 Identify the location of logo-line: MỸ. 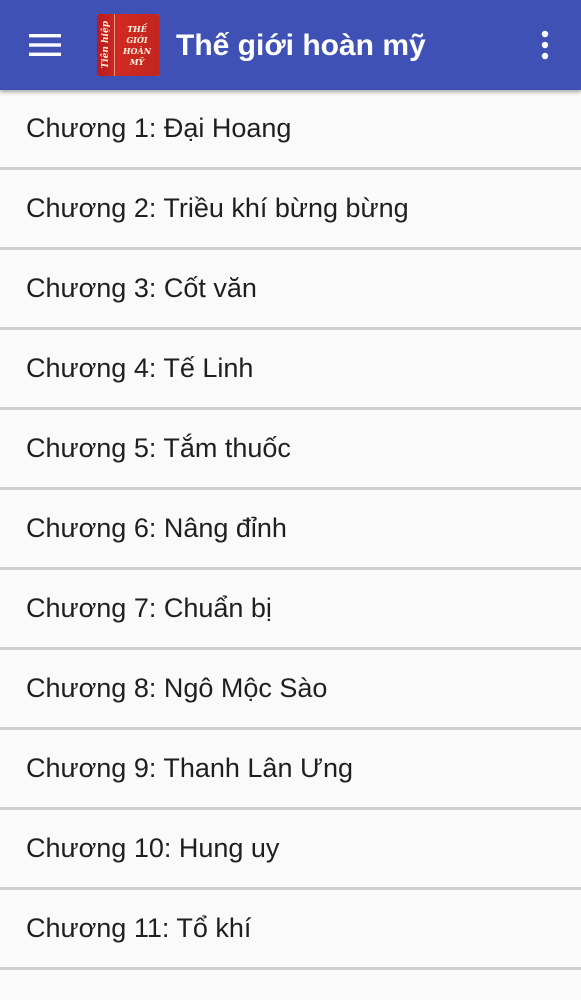
(137, 62).